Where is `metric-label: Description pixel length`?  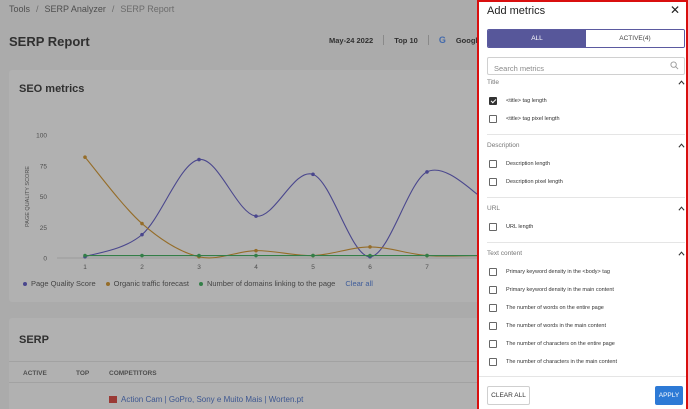 metric-label: Description pixel length is located at coordinates (534, 182).